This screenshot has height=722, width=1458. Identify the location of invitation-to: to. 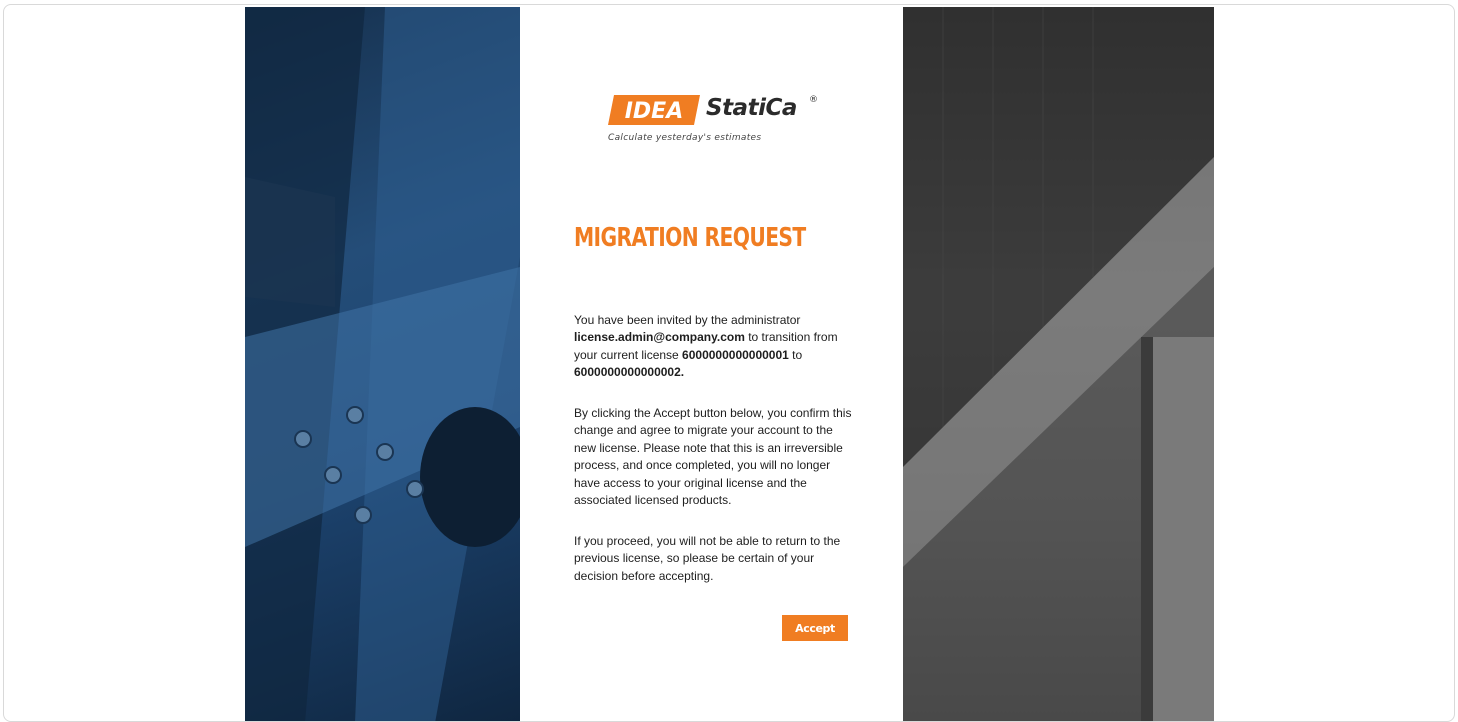
(795, 354).